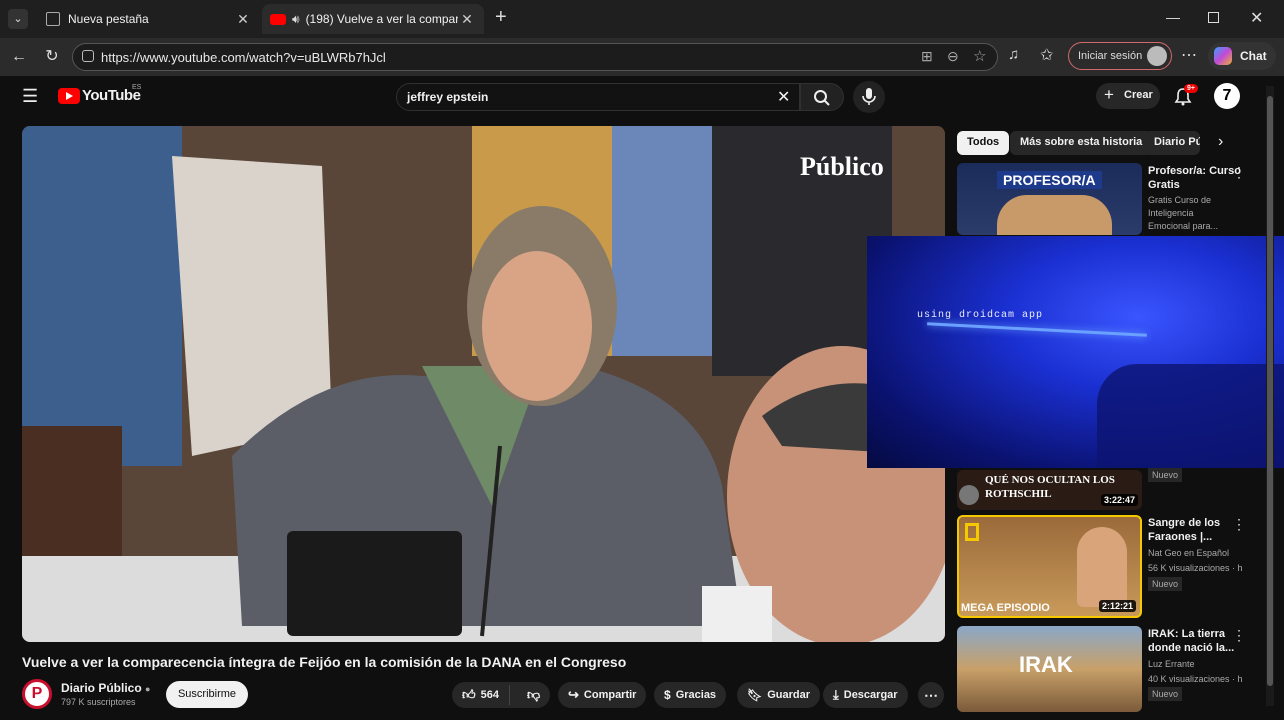 This screenshot has height=720, width=1284. What do you see at coordinates (783, 97) in the screenshot?
I see `clear-search-icon: ✕` at bounding box center [783, 97].